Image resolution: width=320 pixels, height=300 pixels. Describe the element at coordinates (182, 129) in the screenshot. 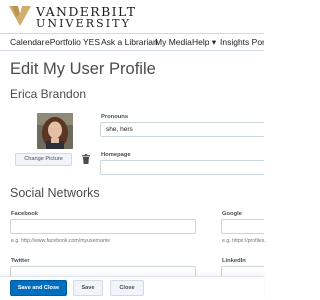

I see `pronouns-input: she, hers` at that location.